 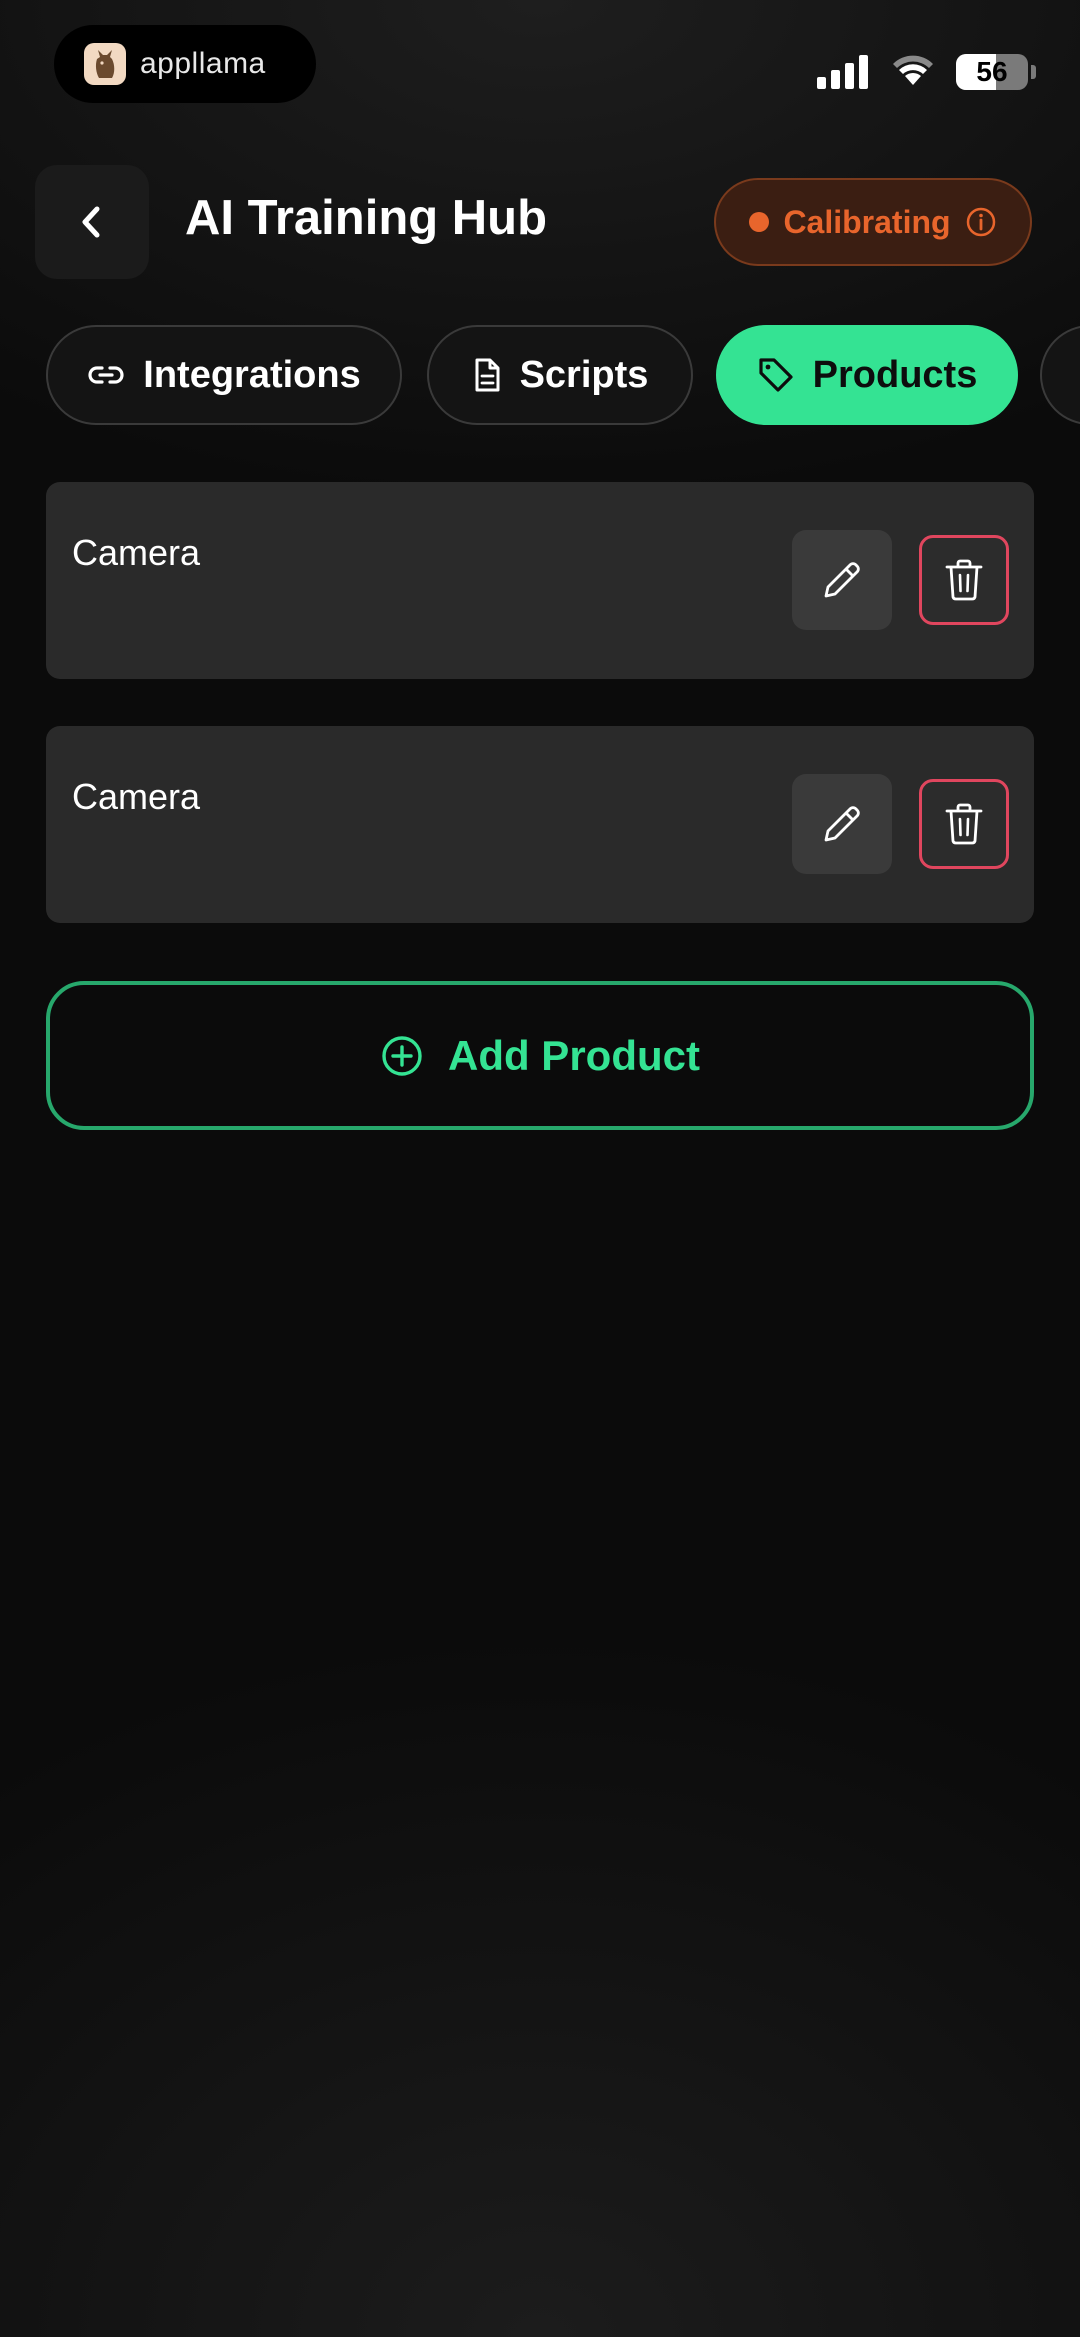 I want to click on tab-bar: Integrations Scripts Products, so click(x=563, y=375).